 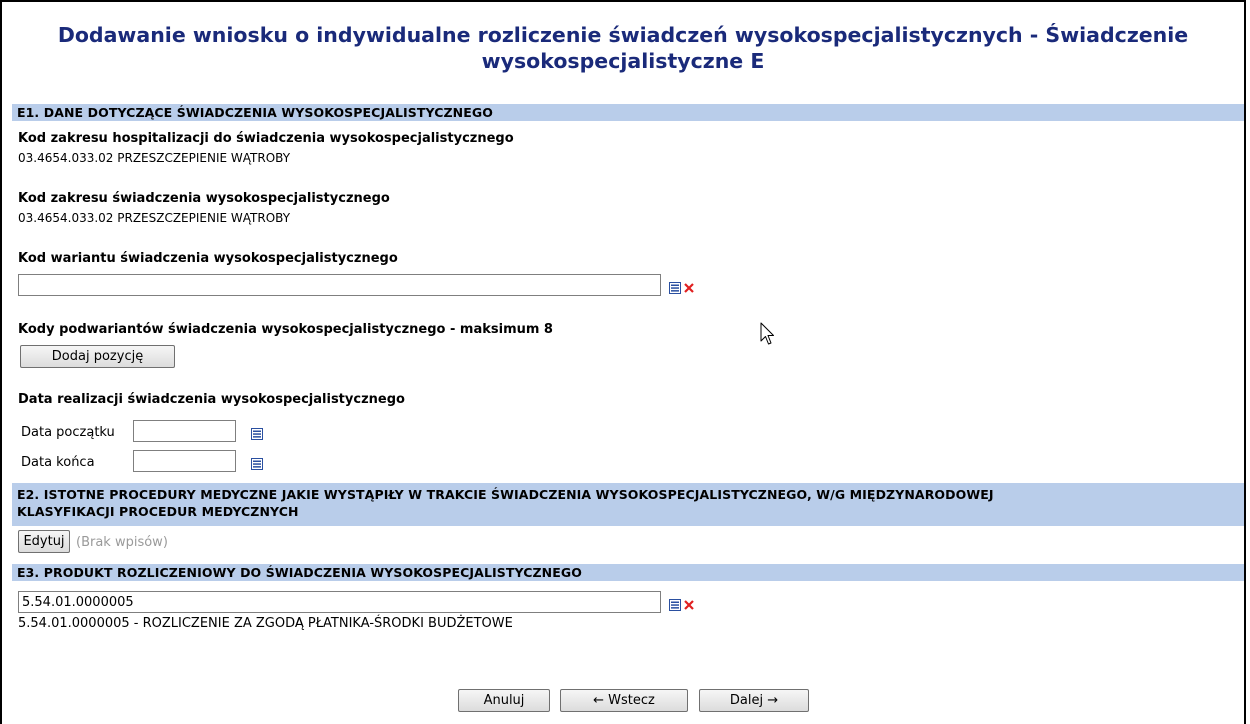 What do you see at coordinates (767, 336) in the screenshot?
I see `mouse-pointer-icon` at bounding box center [767, 336].